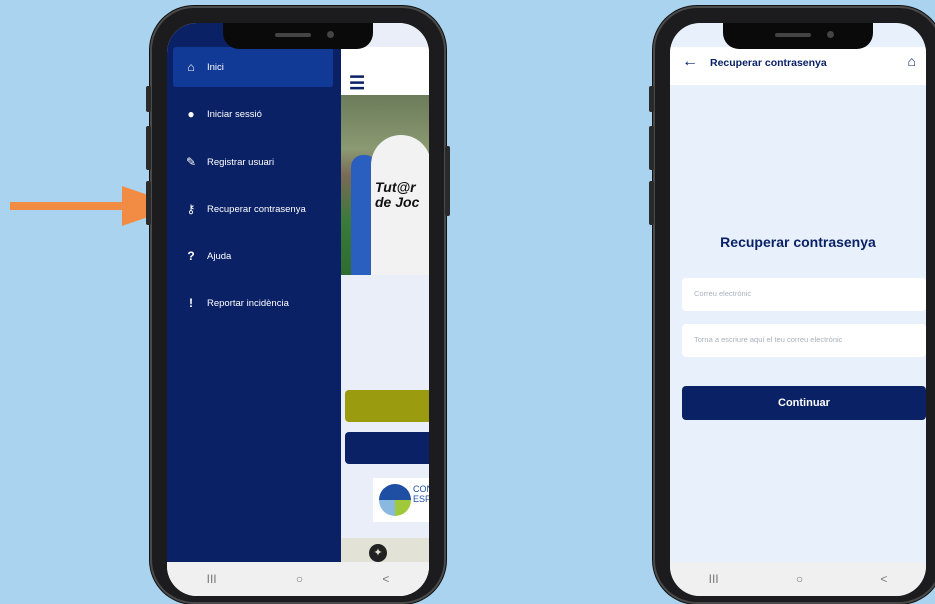 Image resolution: width=935 pixels, height=604 pixels. I want to click on olive-button, so click(387, 406).